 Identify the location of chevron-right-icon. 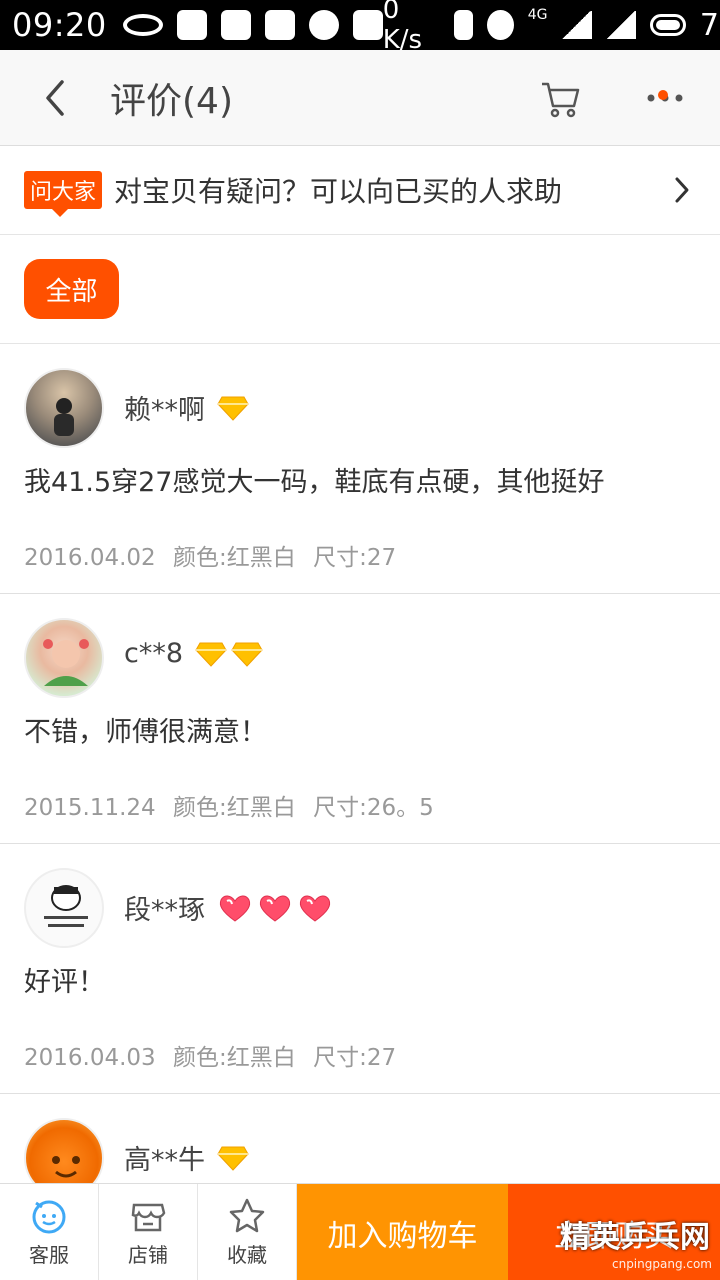
(682, 190).